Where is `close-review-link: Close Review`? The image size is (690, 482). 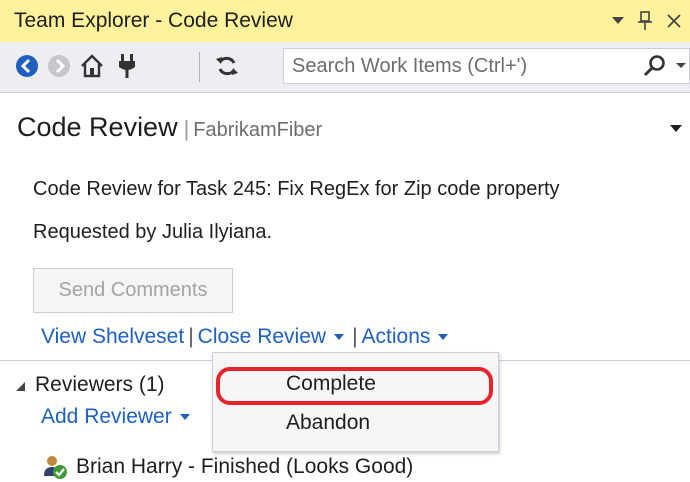
close-review-link: Close Review is located at coordinates (262, 337).